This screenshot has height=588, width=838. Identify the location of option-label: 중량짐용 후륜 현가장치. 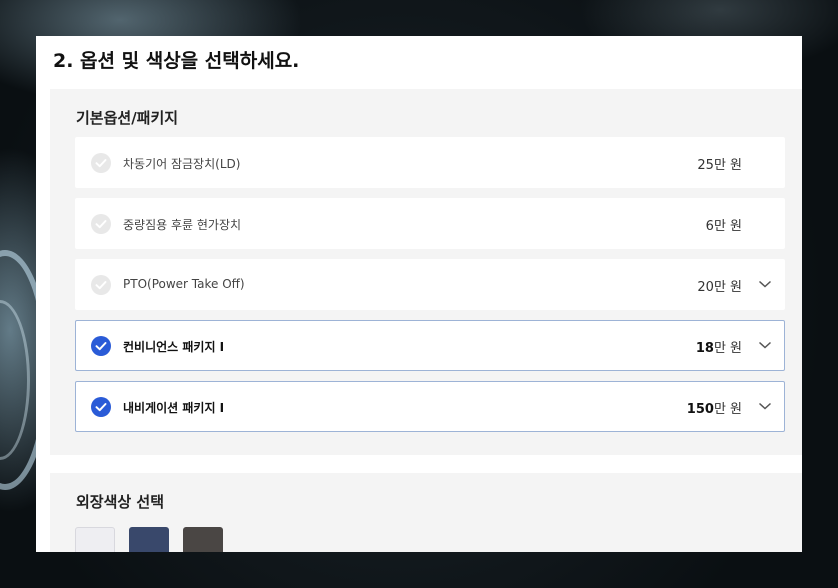
(182, 225).